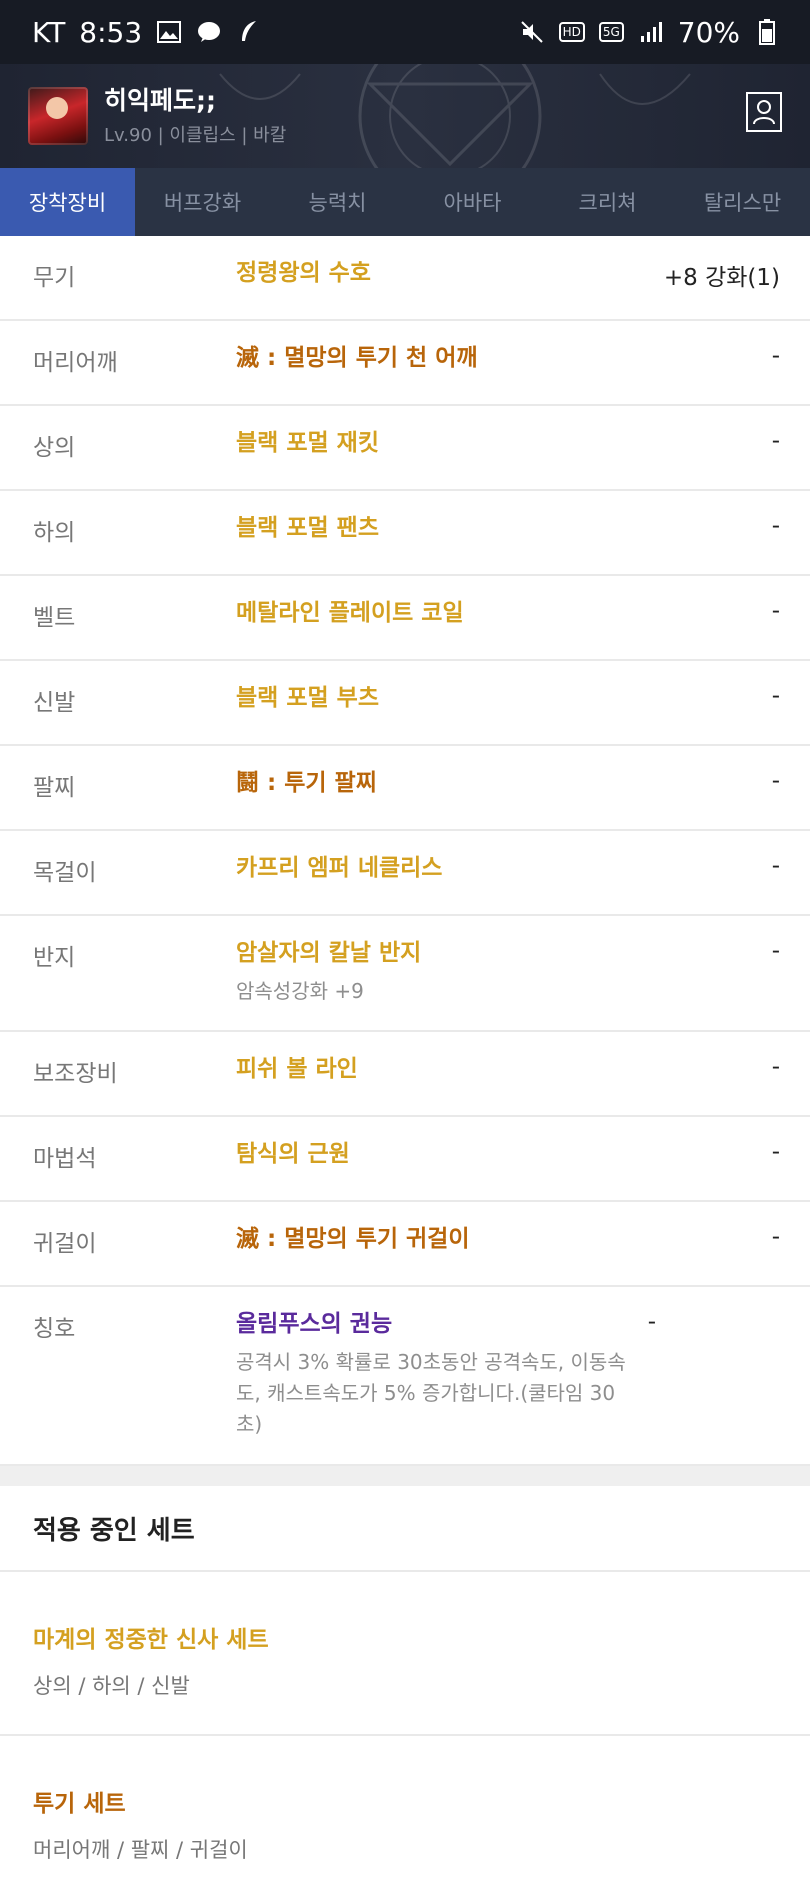 Image resolution: width=810 pixels, height=1900 pixels. Describe the element at coordinates (405, 788) in the screenshot. I see `equipment-row-bracelet: 팔찌 鬪 : 투기 팔찌 -` at that location.